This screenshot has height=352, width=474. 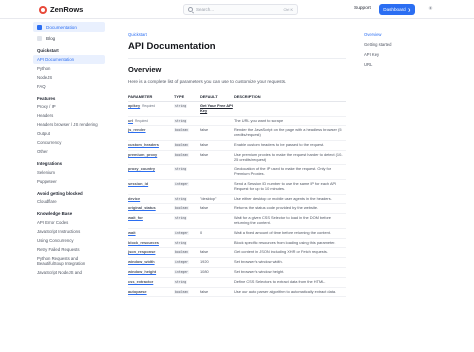 What do you see at coordinates (69, 68) in the screenshot?
I see `sidebar-item: Python` at bounding box center [69, 68].